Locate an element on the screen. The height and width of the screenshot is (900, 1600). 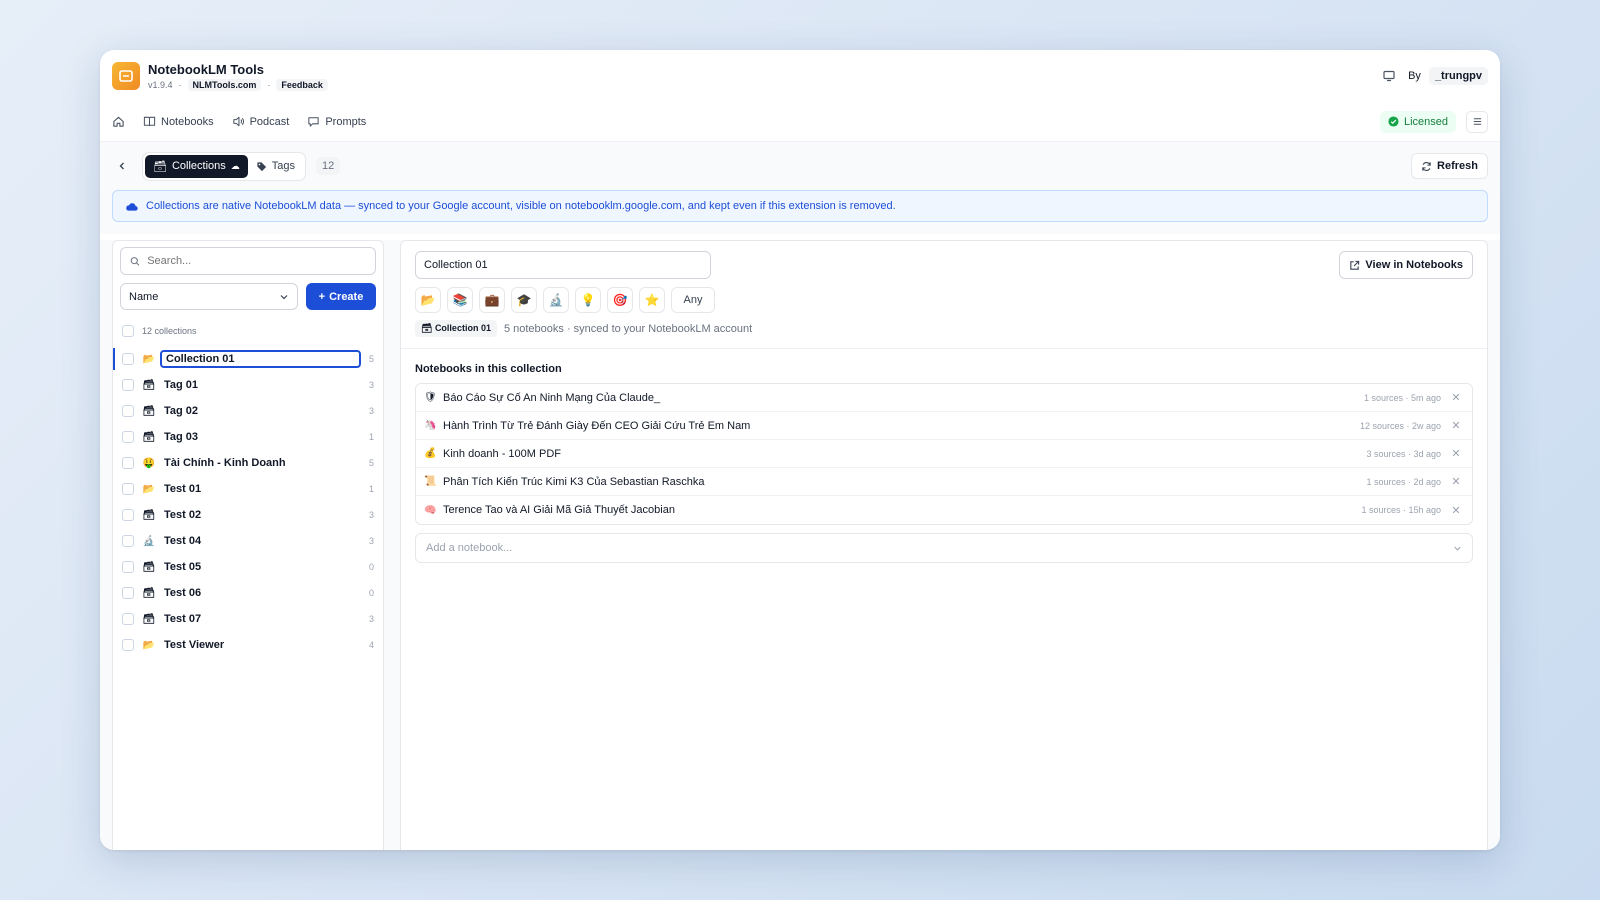
search-input is located at coordinates (256, 261).